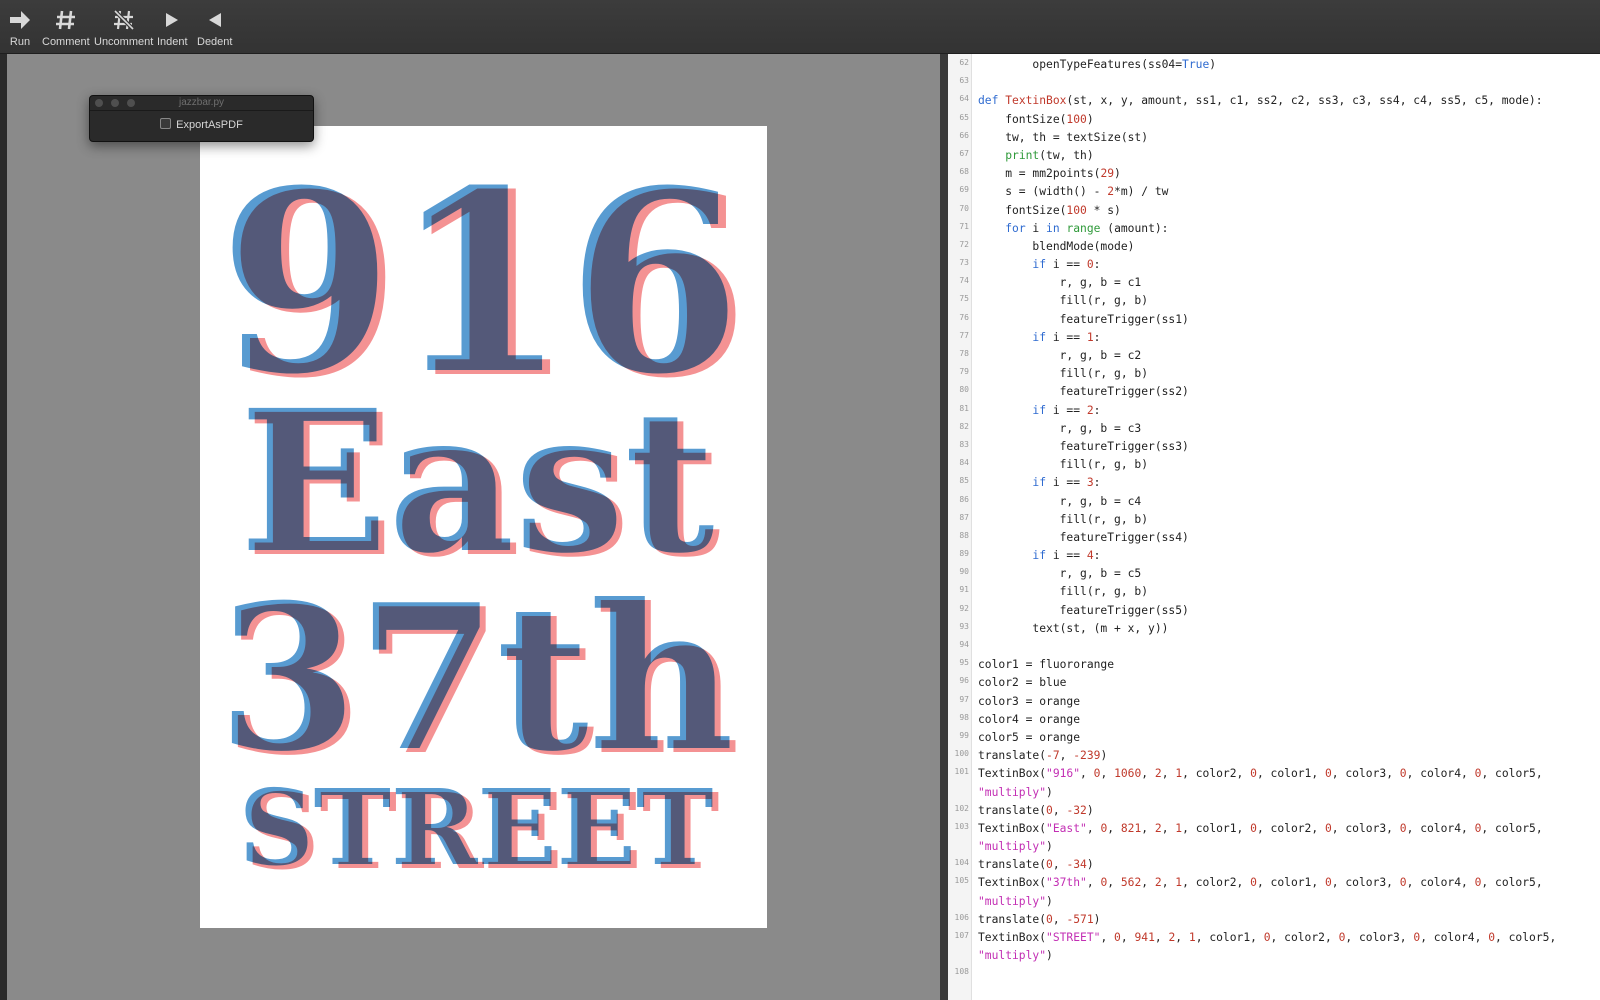  I want to click on code-line: 78 r, g, b = c2, so click(1274, 356).